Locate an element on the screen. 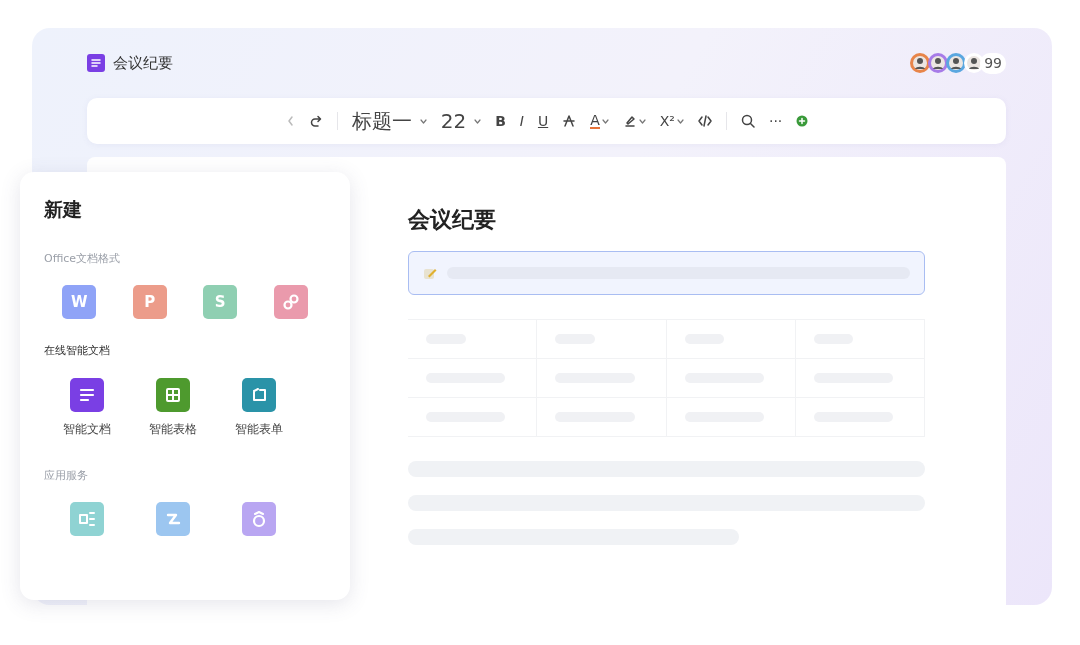 The height and width of the screenshot is (645, 1080). section-label: 在线智能文档 is located at coordinates (77, 351).